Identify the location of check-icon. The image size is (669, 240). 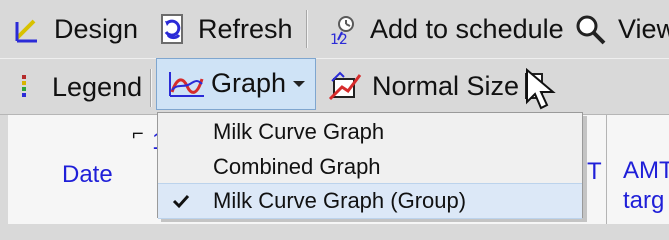
(181, 201).